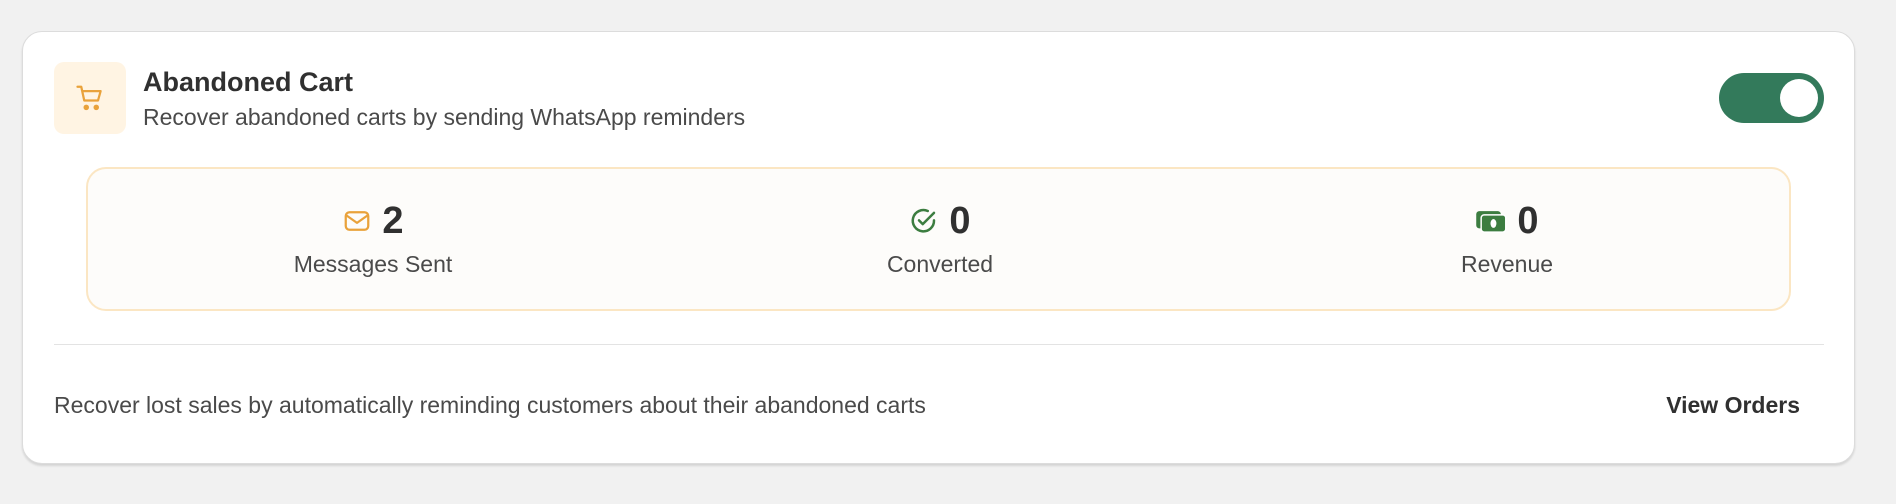 The width and height of the screenshot is (1896, 504). Describe the element at coordinates (923, 220) in the screenshot. I see `check-circle-icon` at that location.